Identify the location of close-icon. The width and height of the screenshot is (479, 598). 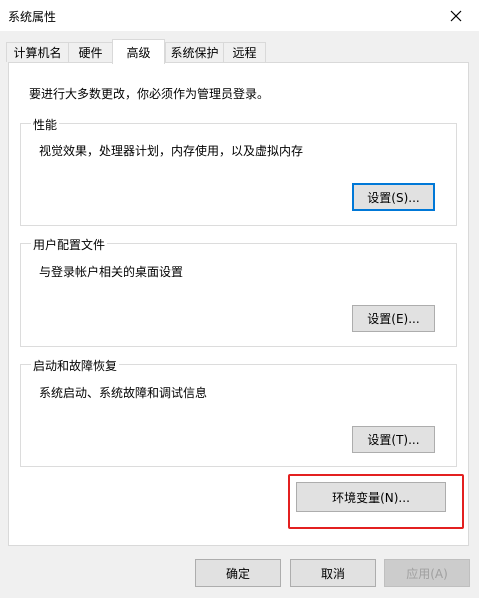
(456, 15).